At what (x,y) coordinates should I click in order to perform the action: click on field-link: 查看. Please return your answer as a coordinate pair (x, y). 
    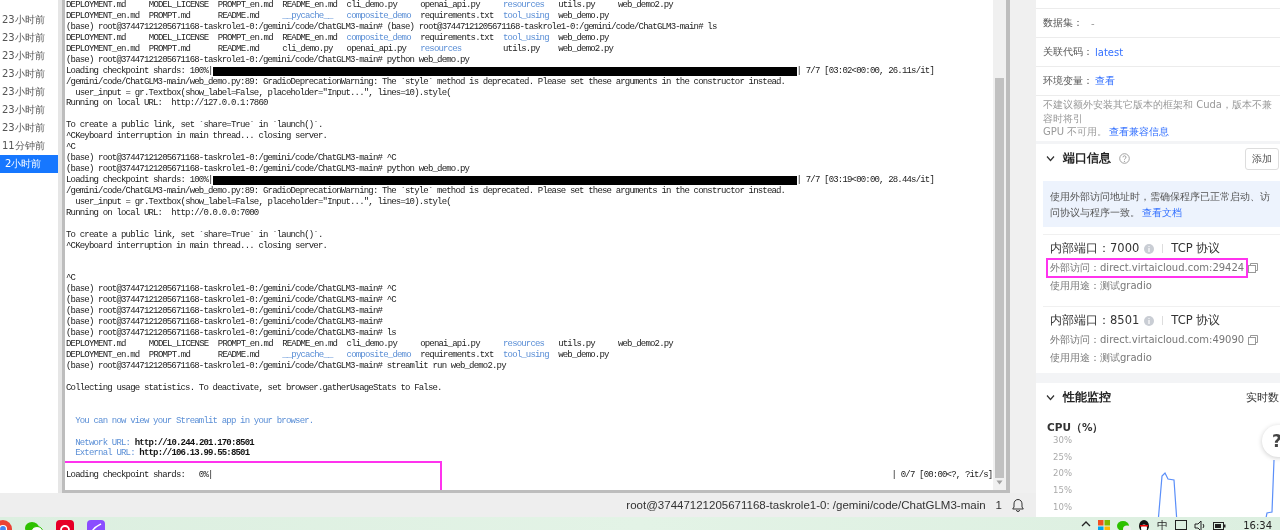
    Looking at the image, I should click on (1105, 81).